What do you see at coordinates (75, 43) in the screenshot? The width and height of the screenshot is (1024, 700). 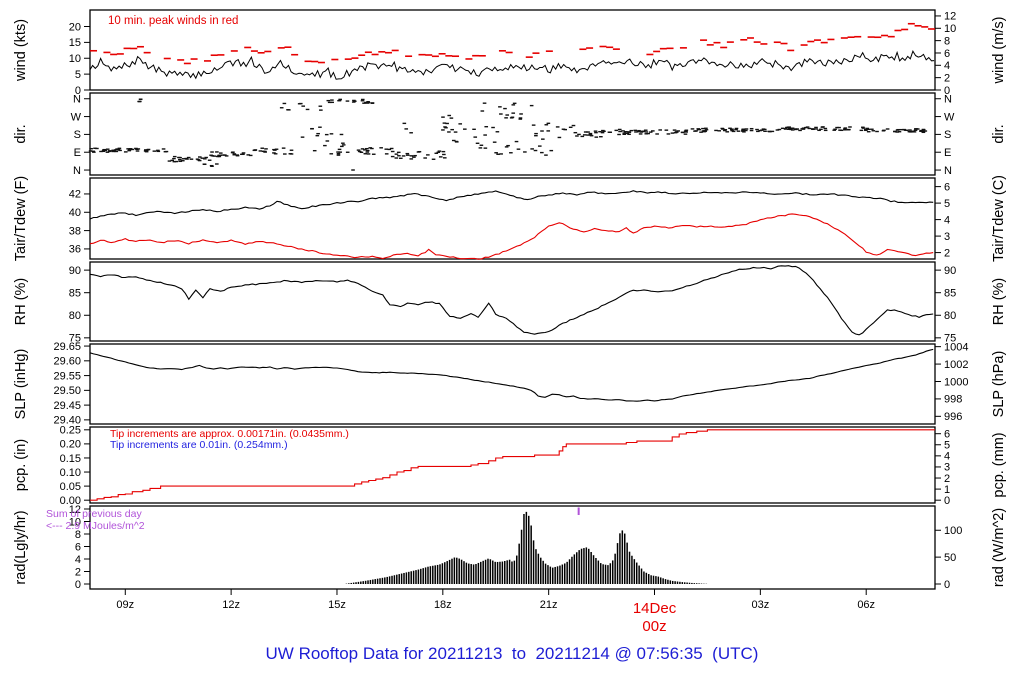 I see `tick-label: 15` at bounding box center [75, 43].